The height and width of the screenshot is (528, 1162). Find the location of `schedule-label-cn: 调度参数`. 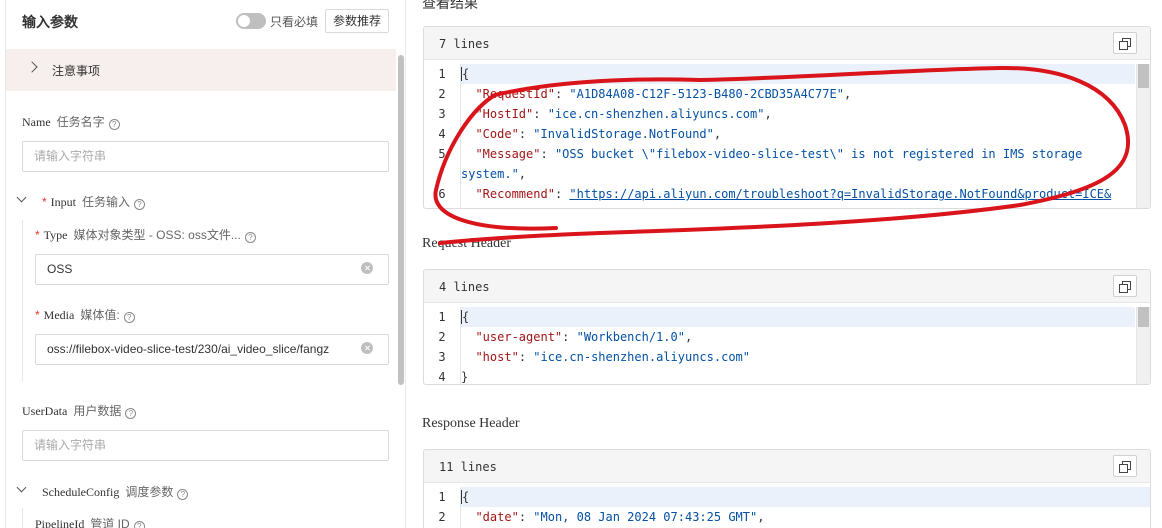

schedule-label-cn: 调度参数 is located at coordinates (149, 492).